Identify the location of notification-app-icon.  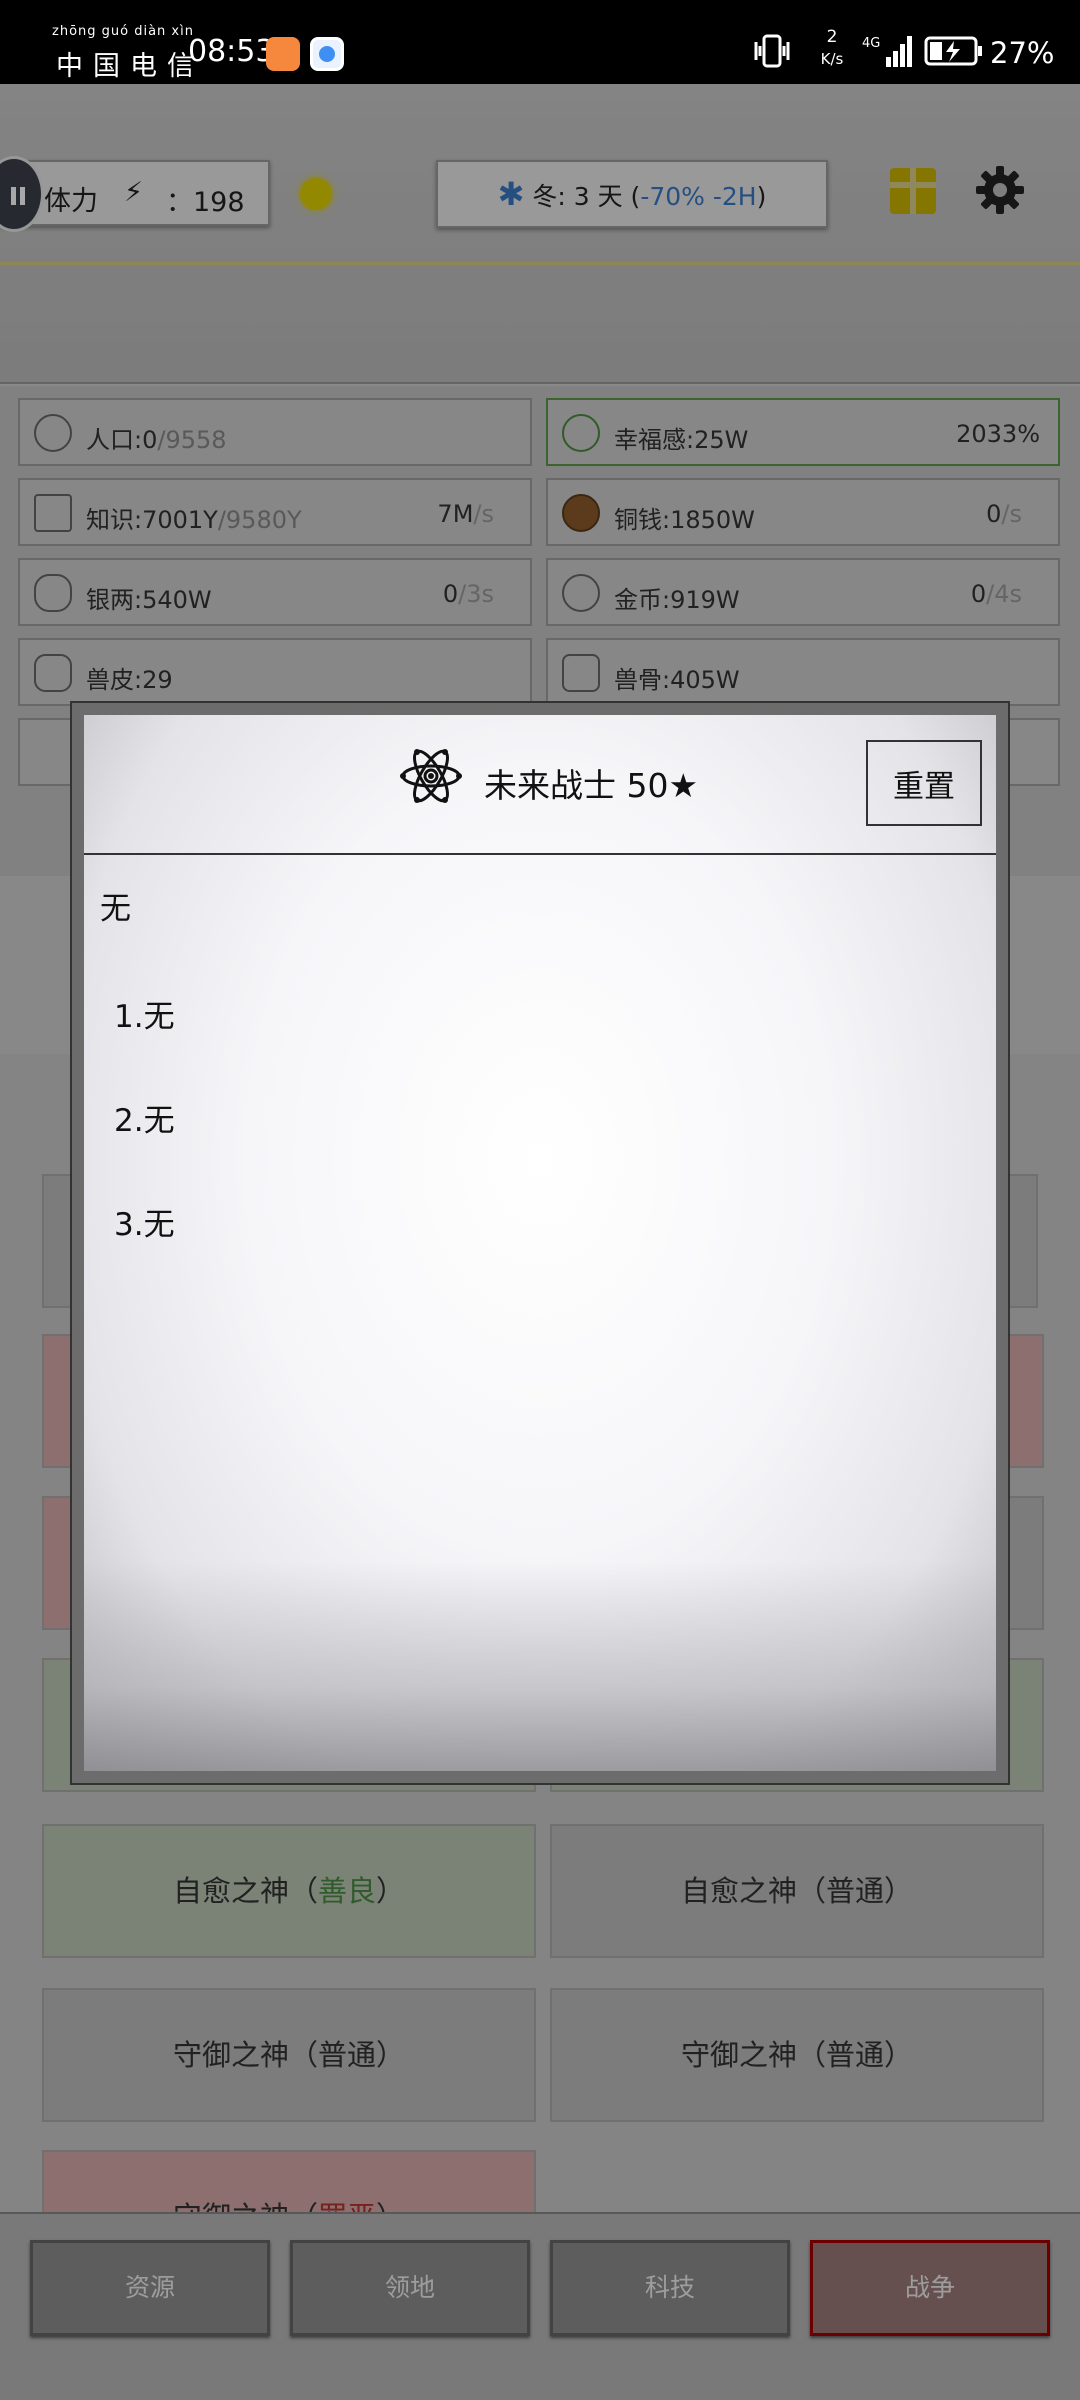
(283, 54).